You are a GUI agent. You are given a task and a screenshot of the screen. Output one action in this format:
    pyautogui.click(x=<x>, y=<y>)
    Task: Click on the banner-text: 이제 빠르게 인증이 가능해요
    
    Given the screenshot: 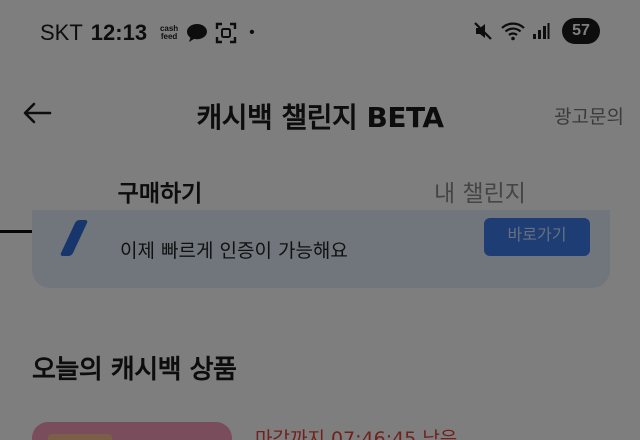 What is the action you would take?
    pyautogui.click(x=234, y=251)
    